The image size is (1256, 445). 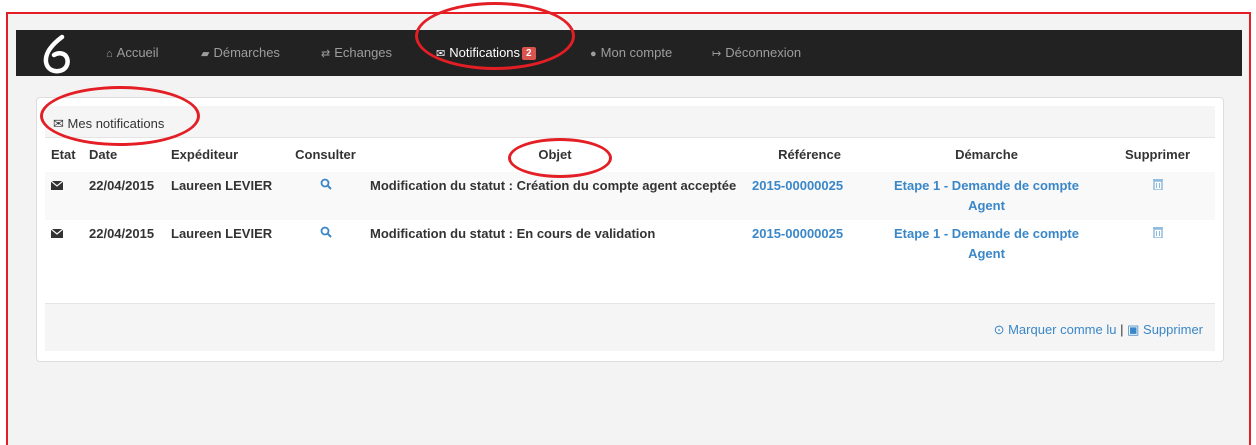 I want to click on nav-demarches: ▰ Démarches, so click(x=240, y=52).